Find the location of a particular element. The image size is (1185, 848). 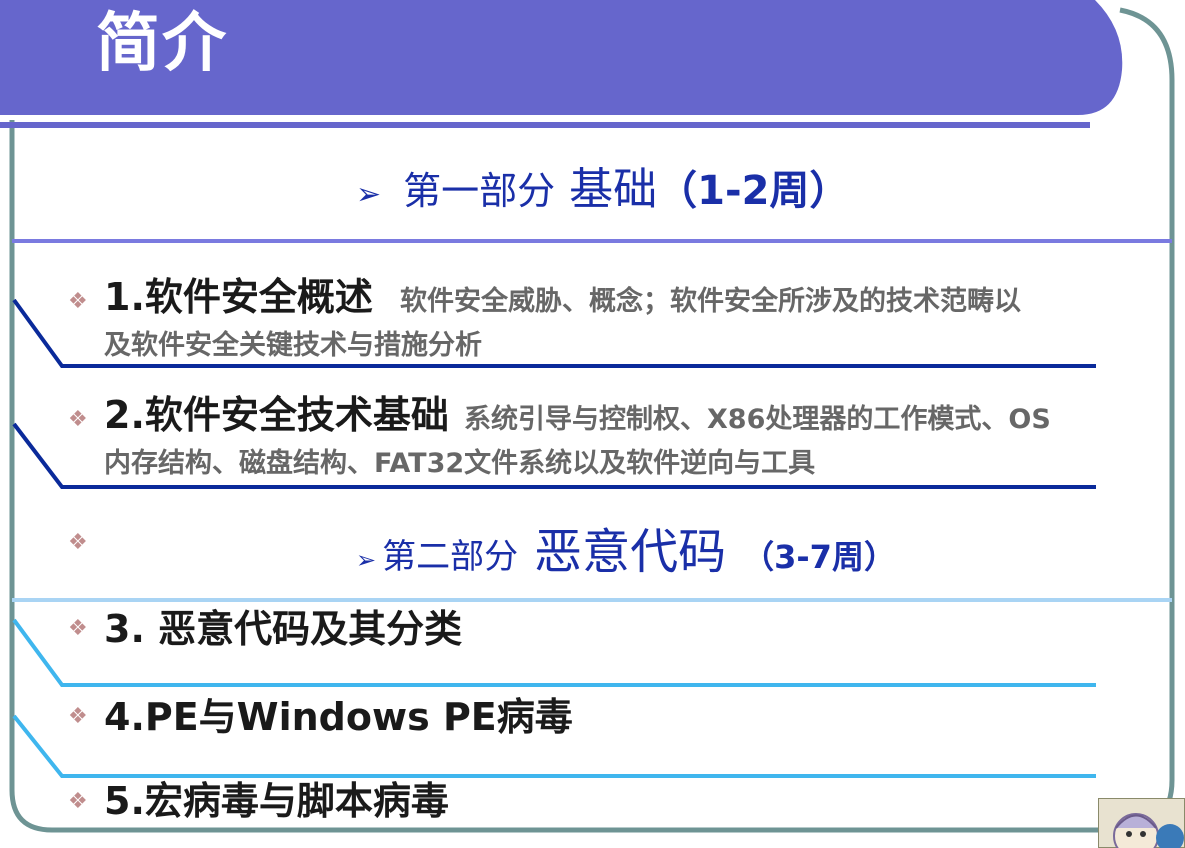

item1-desc-line1: 软件安全威胁、概念；软件安全所涉及的技术范畴以 is located at coordinates (710, 301).